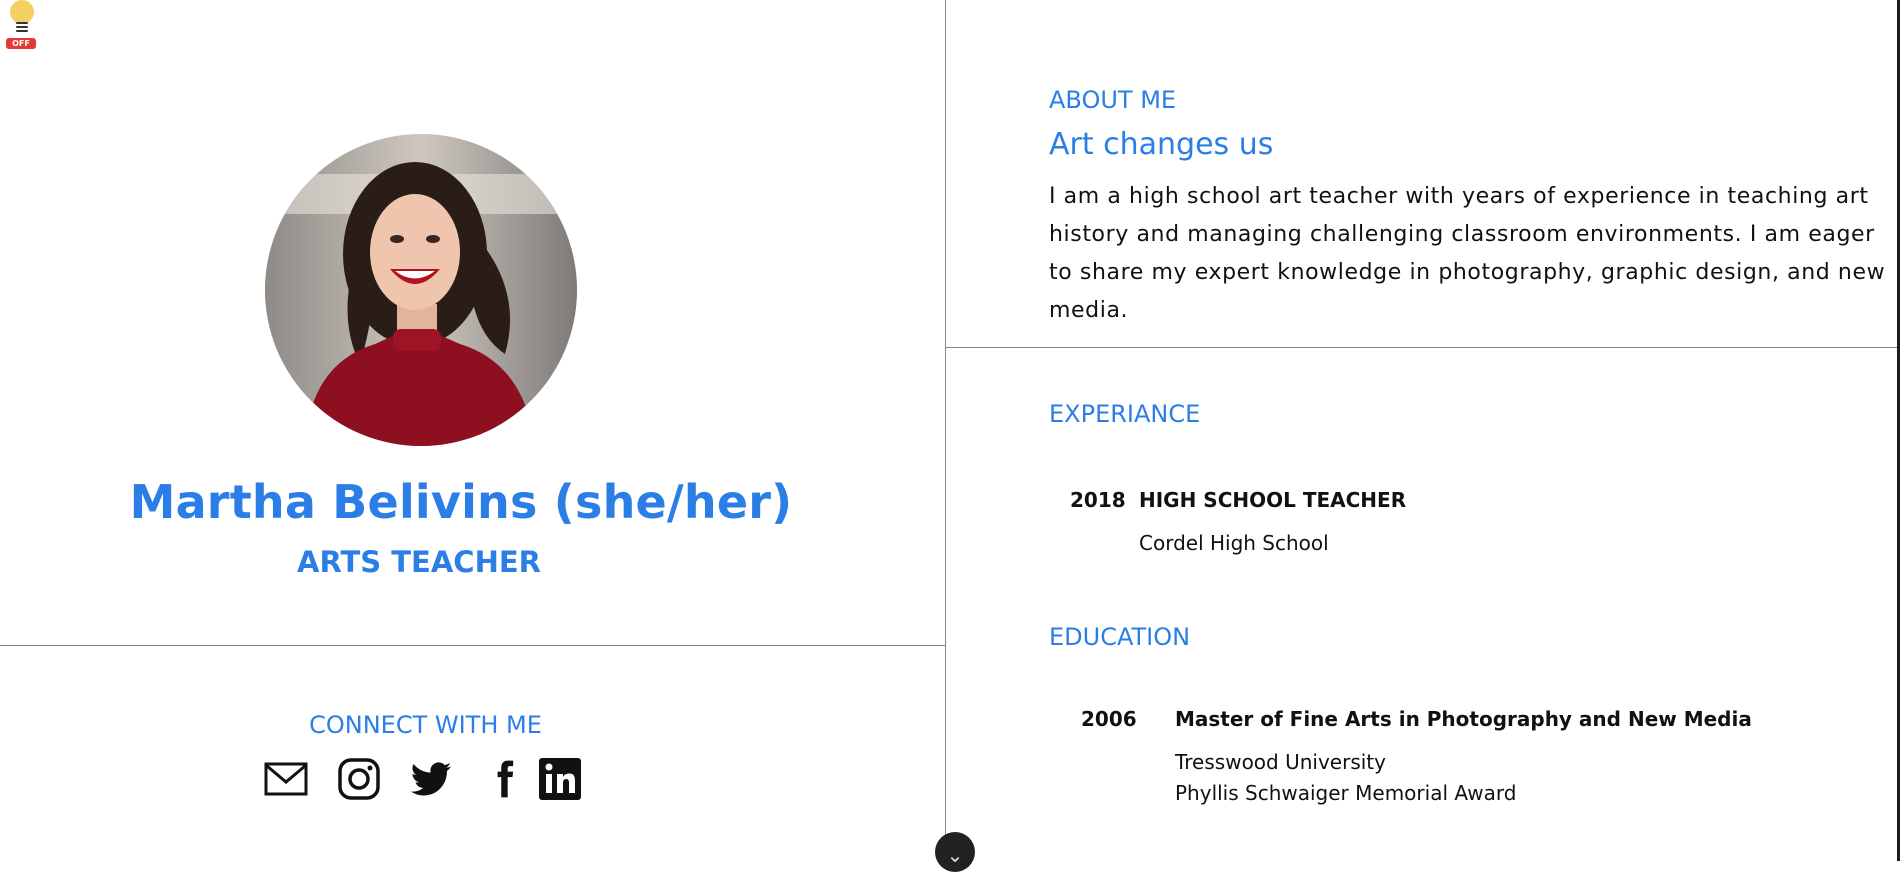 Image resolution: width=1900 pixels, height=878 pixels. I want to click on experience-year: 2018, so click(1098, 500).